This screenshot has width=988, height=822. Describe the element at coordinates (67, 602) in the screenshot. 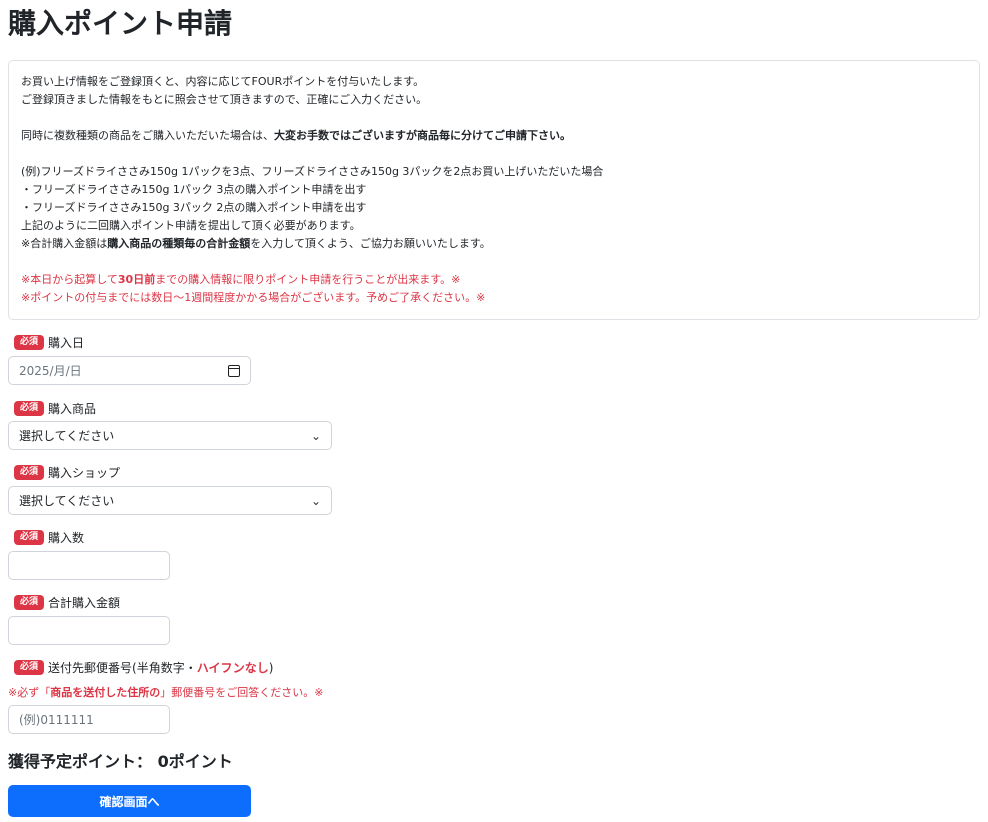

I see `total-amount-label: 必須 合計購入金額` at that location.